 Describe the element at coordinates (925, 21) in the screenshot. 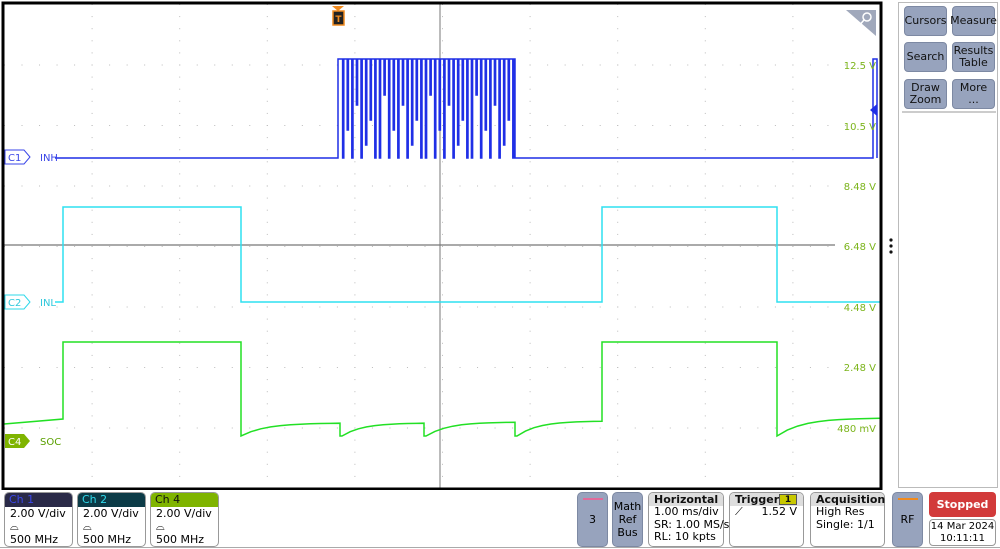

I see `cursors-button: Cursors` at that location.